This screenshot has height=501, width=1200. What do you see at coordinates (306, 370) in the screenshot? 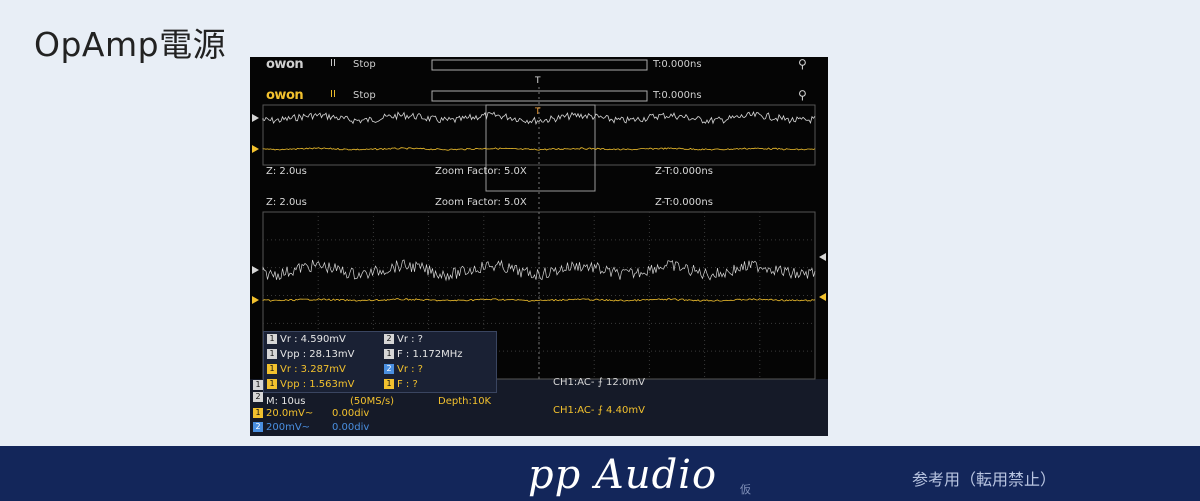
I see `measurement-item: 1 Vr : 3.287mV` at bounding box center [306, 370].